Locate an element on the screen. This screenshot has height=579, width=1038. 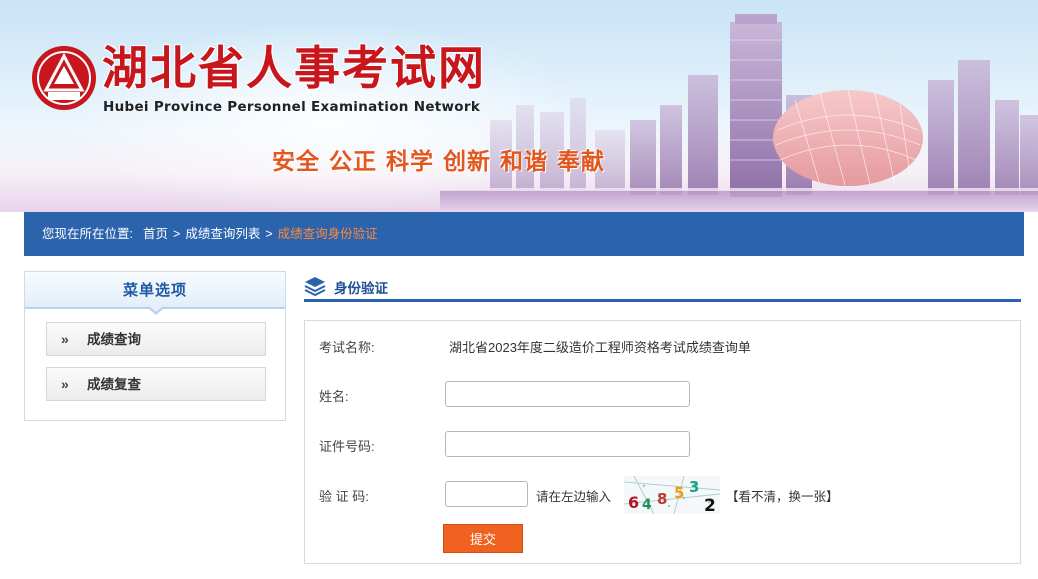
sidebar-item-label: 成绩查询 is located at coordinates (114, 339).